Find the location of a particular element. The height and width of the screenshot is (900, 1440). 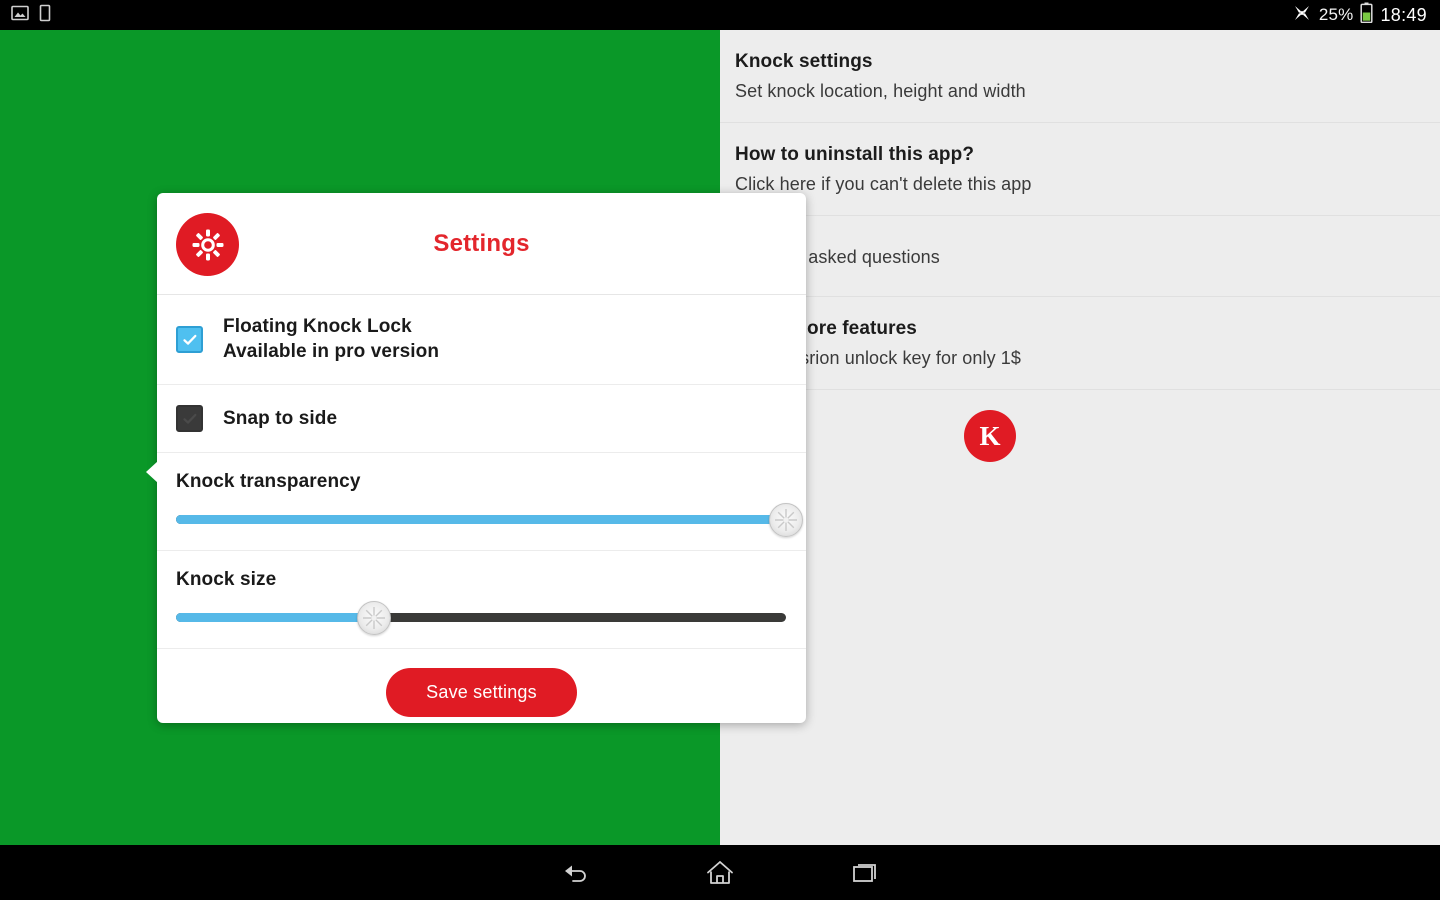

slider-block-knock-size: Knock size is located at coordinates (481, 600).